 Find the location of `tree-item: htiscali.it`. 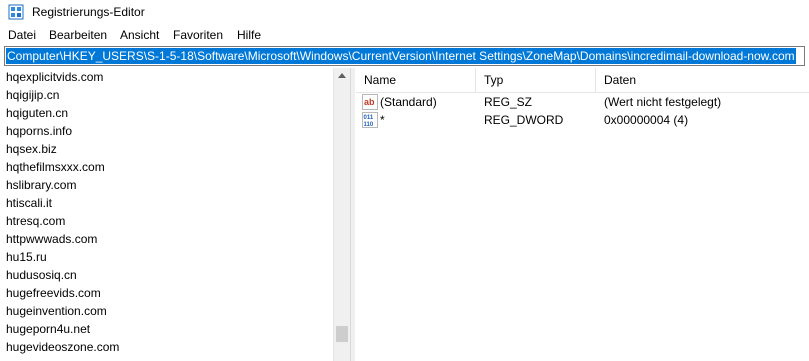

tree-item: htiscali.it is located at coordinates (29, 203).